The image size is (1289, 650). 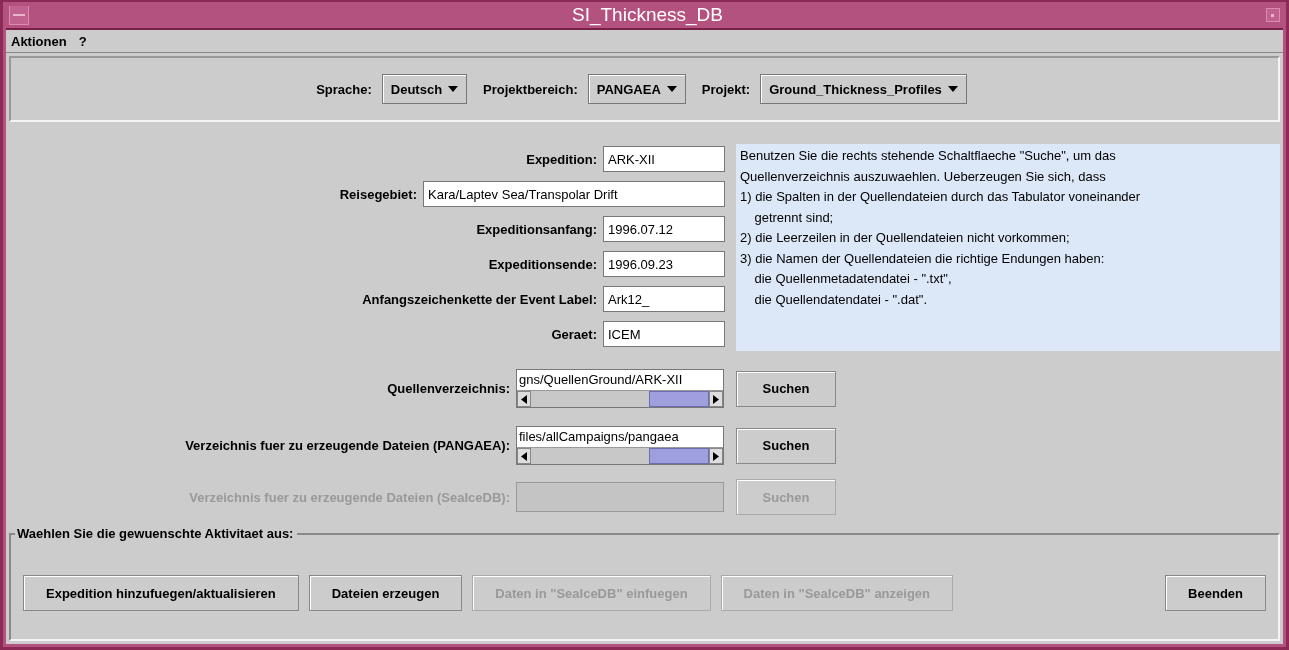 What do you see at coordinates (82, 41) in the screenshot?
I see `menu-item: ?` at bounding box center [82, 41].